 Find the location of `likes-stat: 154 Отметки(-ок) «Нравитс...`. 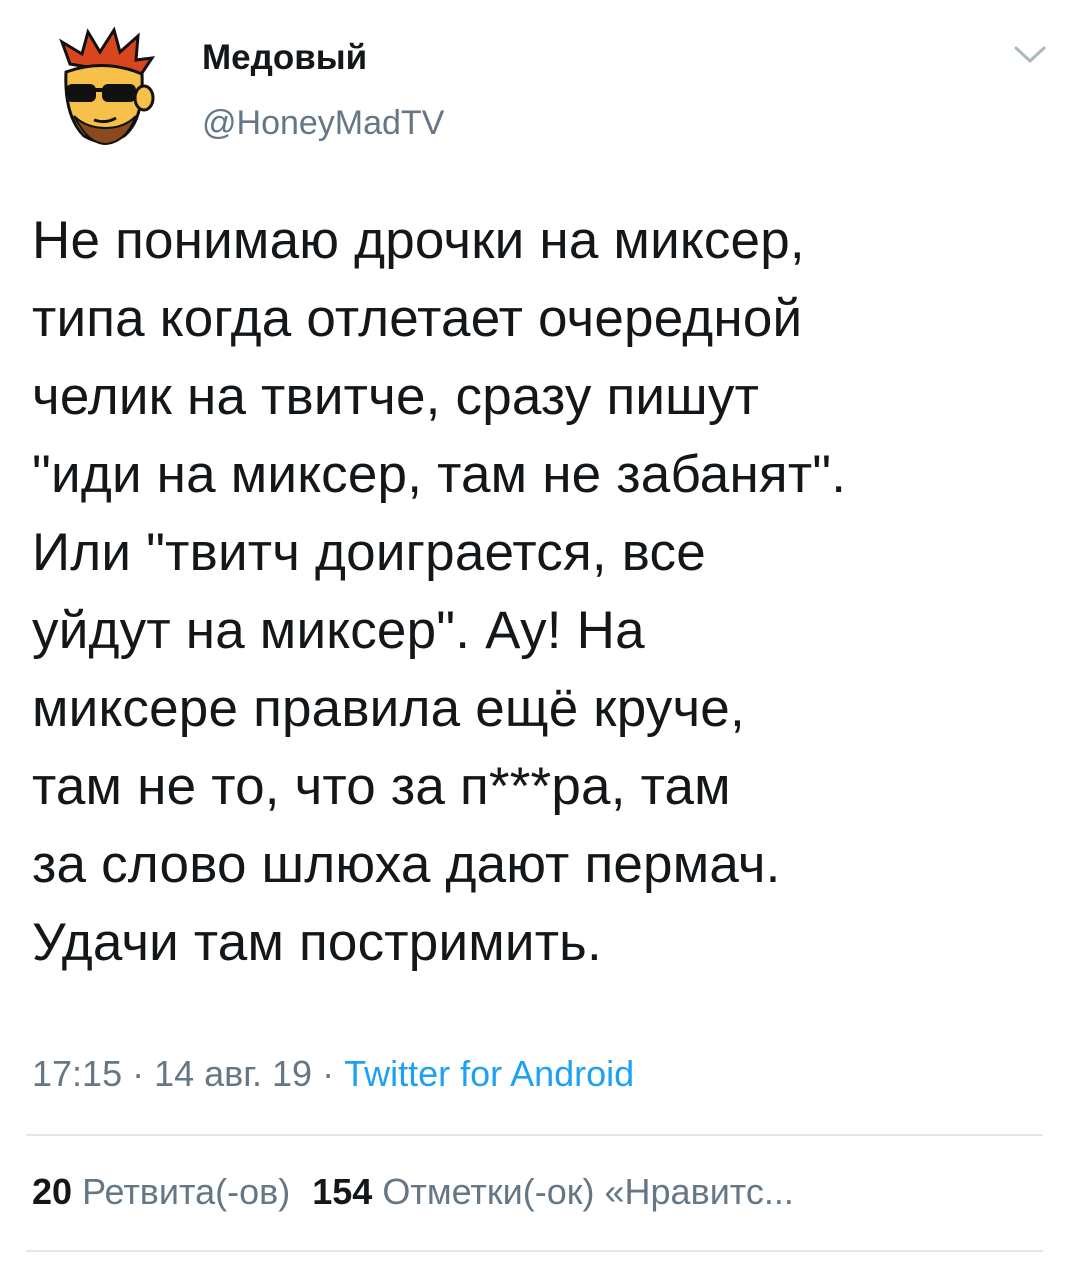

likes-stat: 154 Отметки(-ок) «Нравитс... is located at coordinates (553, 1191).